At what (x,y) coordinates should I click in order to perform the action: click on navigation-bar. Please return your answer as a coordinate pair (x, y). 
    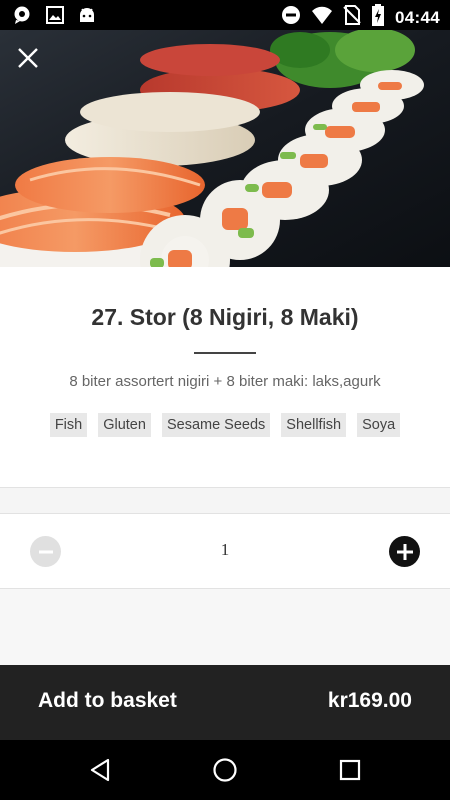
    Looking at the image, I should click on (225, 770).